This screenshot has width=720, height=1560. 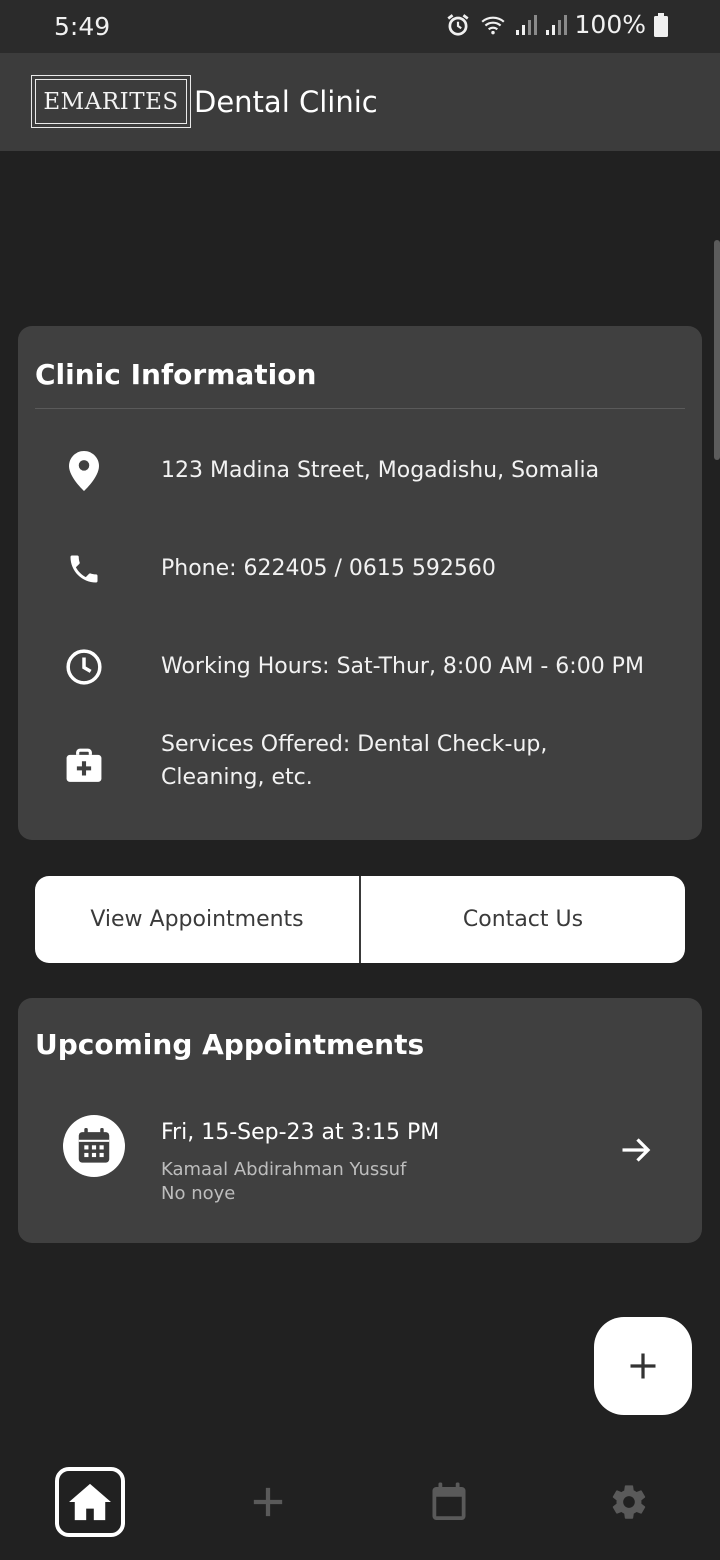 I want to click on arrow-right-icon, so click(x=636, y=1150).